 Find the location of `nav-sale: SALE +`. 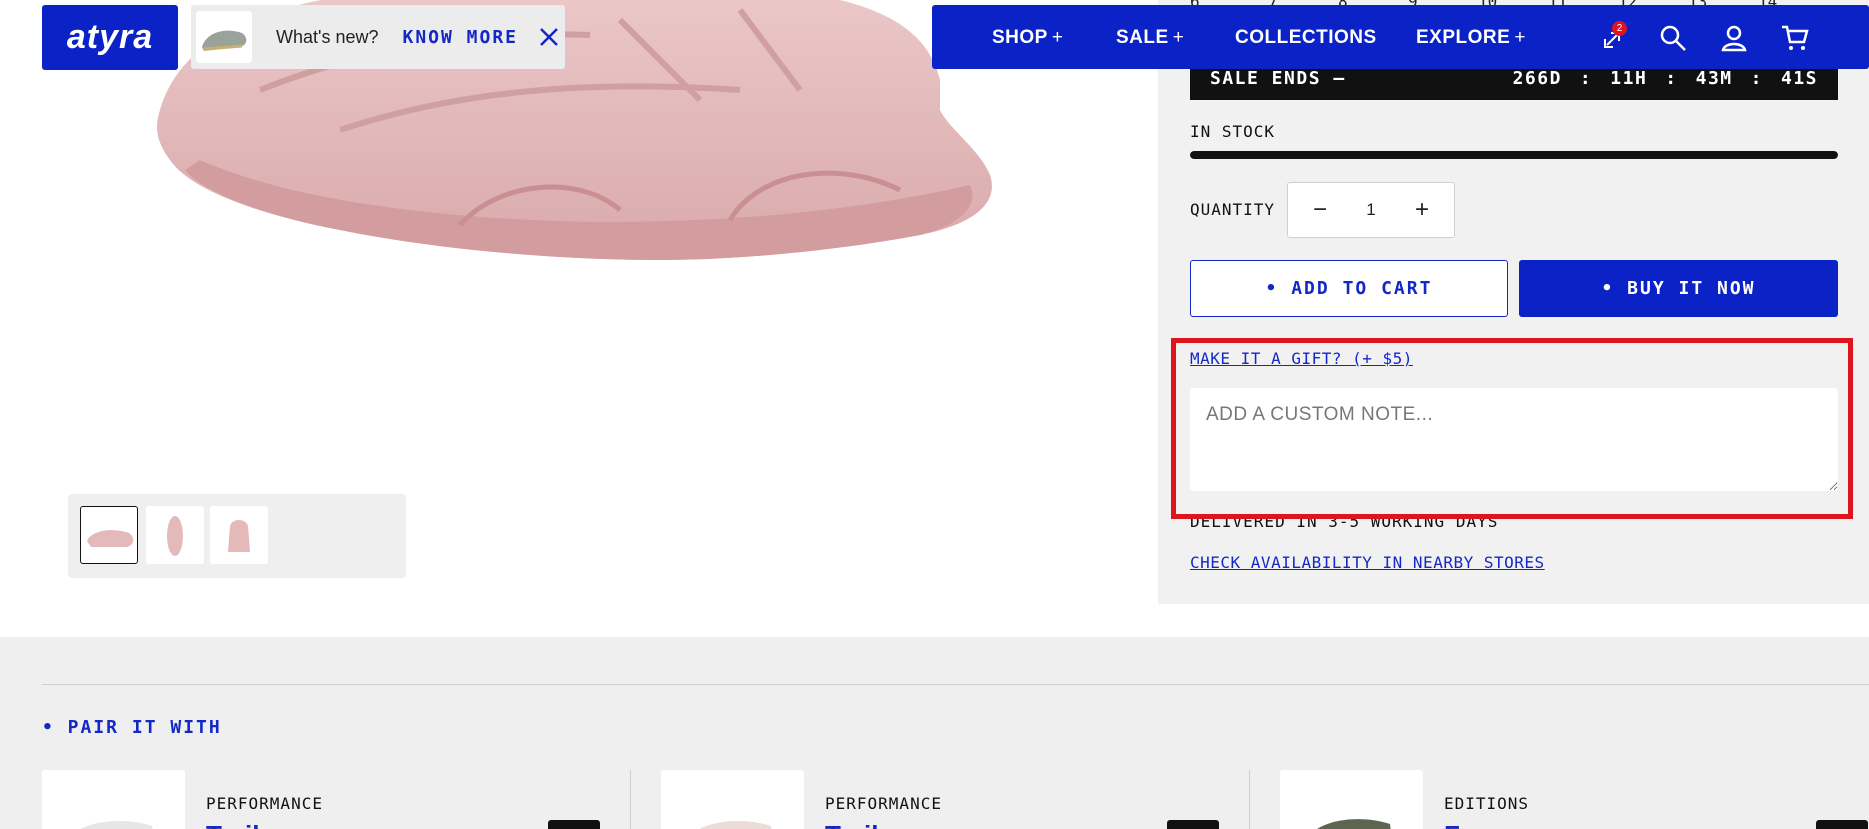

nav-sale: SALE + is located at coordinates (1150, 38).